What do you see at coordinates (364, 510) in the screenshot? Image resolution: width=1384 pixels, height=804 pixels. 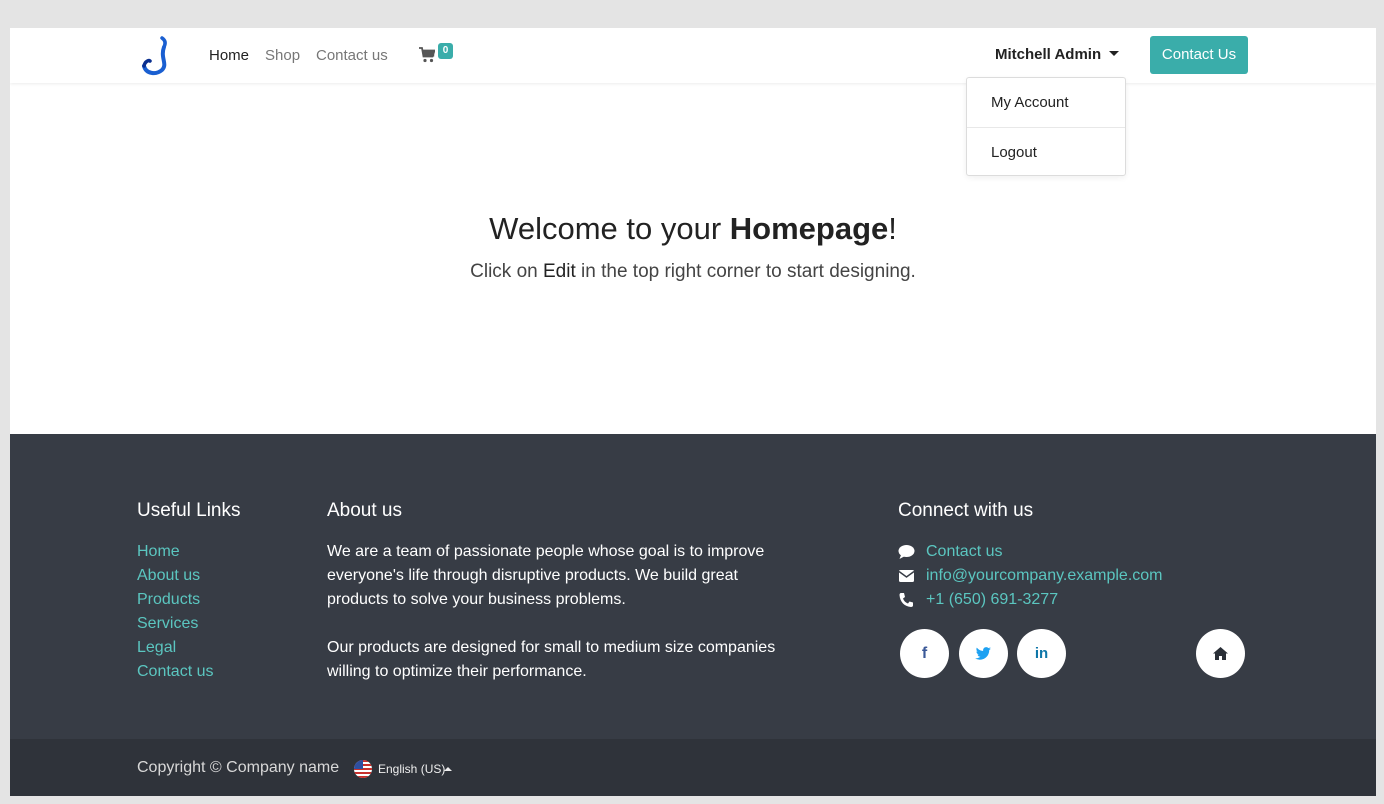 I see `about-us-heading: About us` at bounding box center [364, 510].